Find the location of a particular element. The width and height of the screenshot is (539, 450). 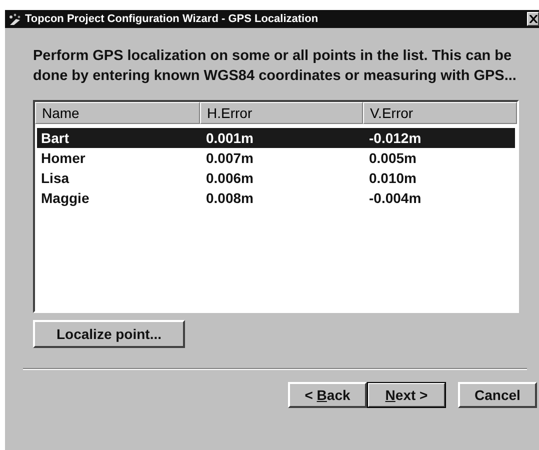

list-row: Homer 0.007m 0.005m is located at coordinates (276, 158).